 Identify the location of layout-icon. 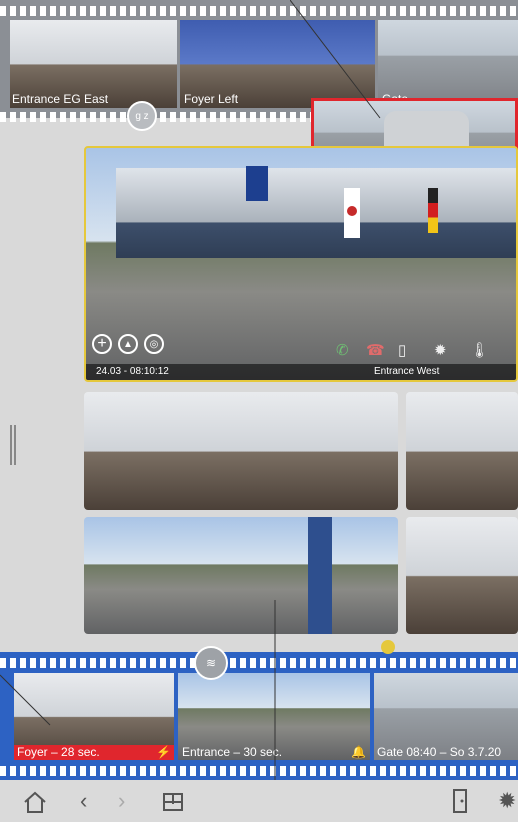
(173, 802).